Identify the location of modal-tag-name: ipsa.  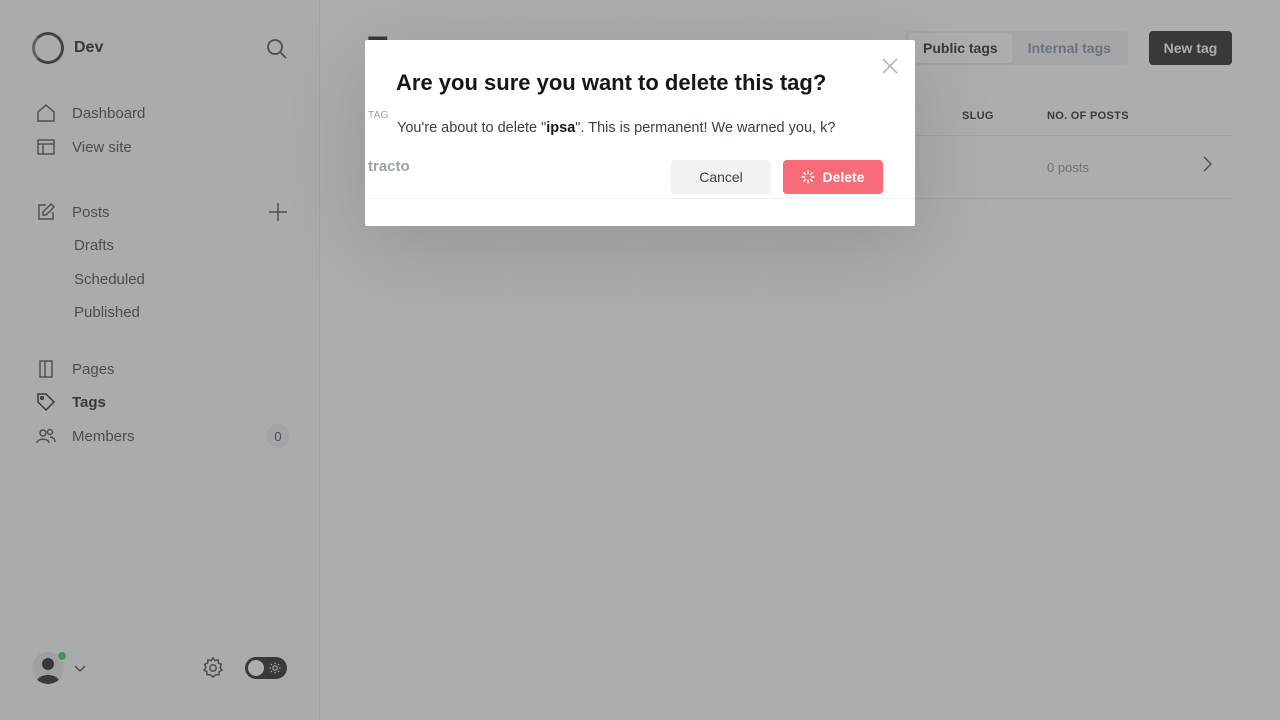
(561, 128).